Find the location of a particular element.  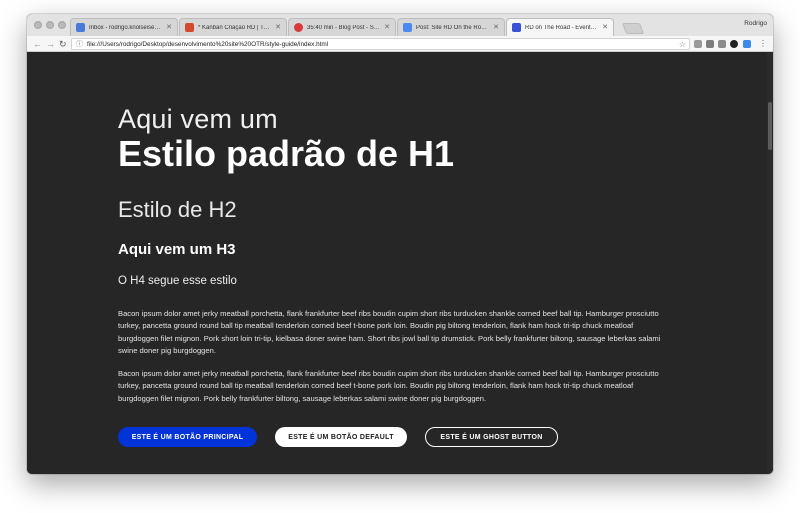

h1-heading: Estilo padrão de H1 is located at coordinates (286, 153).